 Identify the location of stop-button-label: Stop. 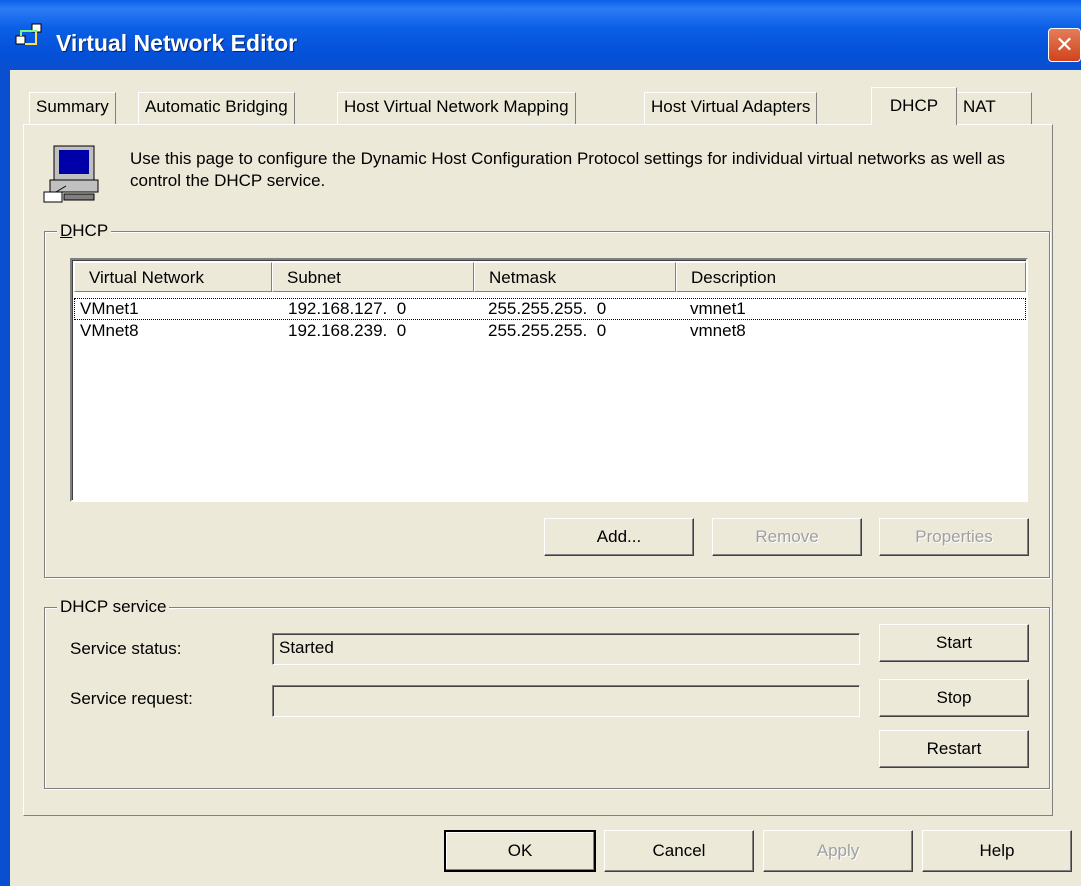
(954, 697).